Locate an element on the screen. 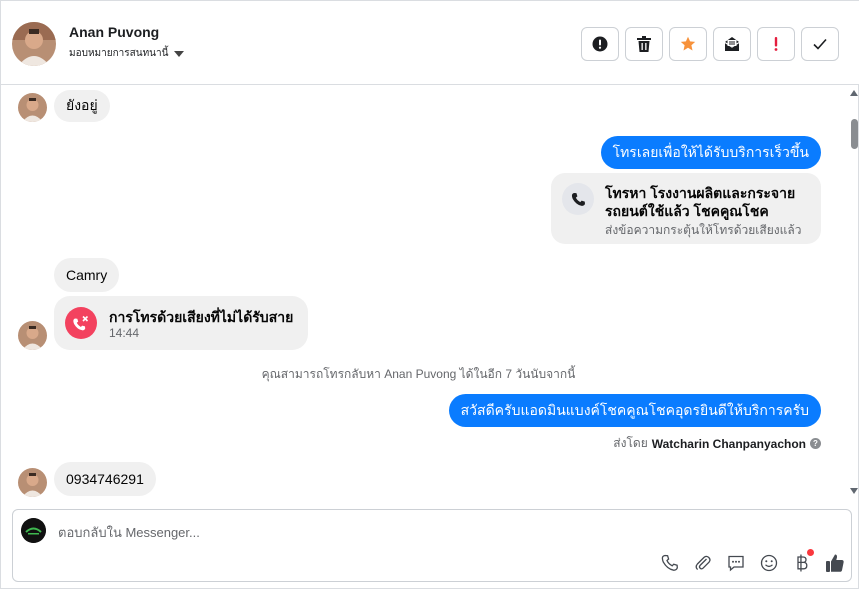  call-button is located at coordinates (669, 562).